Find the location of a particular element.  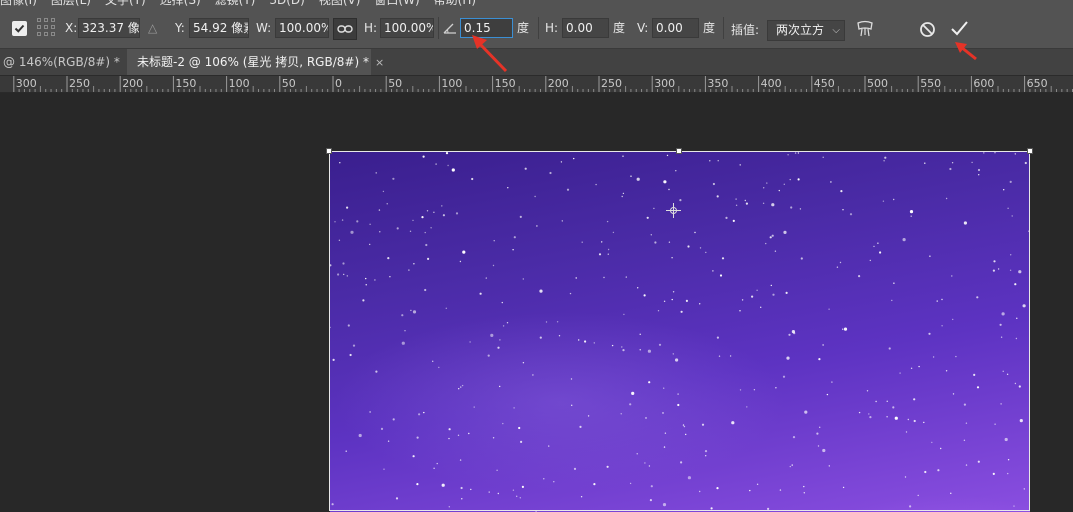

menu-item: 选择(S) is located at coordinates (180, 3).